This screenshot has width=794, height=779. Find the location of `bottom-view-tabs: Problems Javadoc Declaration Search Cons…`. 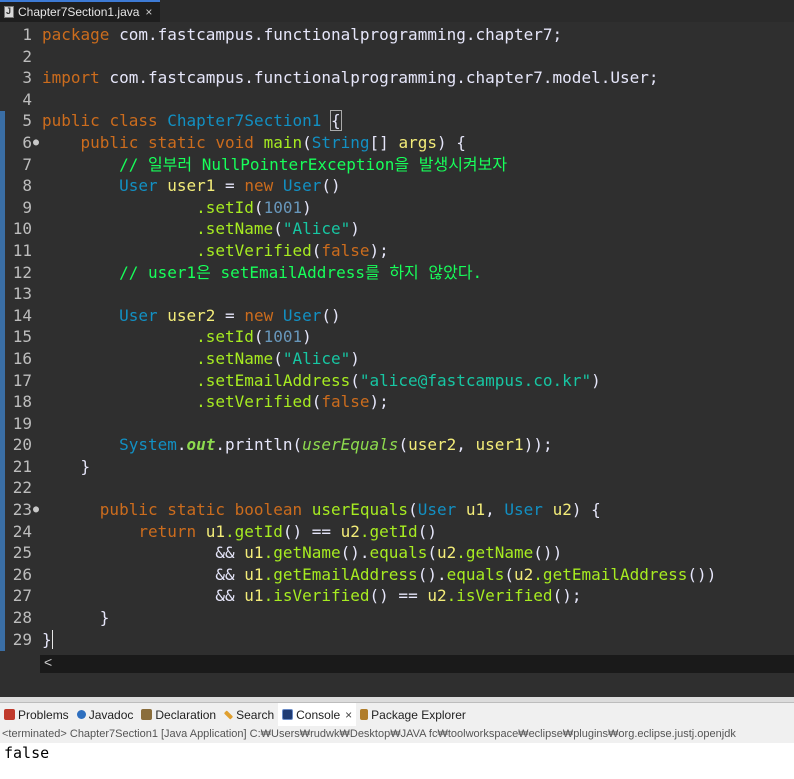

bottom-view-tabs: Problems Javadoc Declaration Search Cons… is located at coordinates (397, 714).